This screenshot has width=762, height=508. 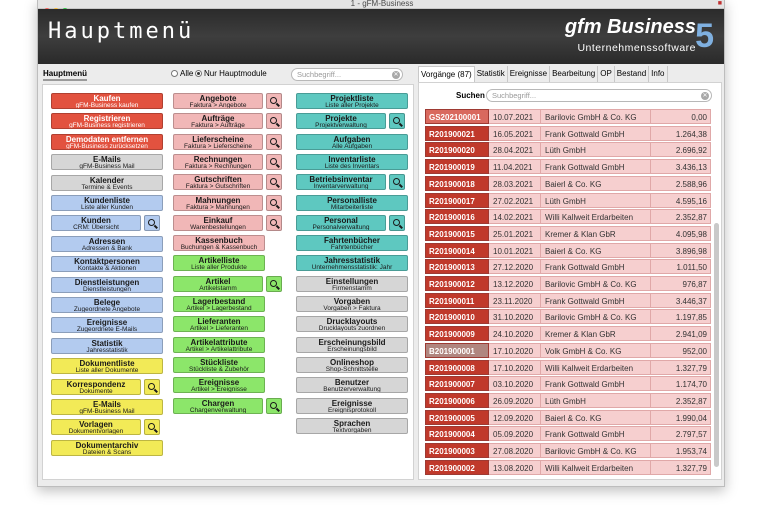 I want to click on search-gutschriften-button, so click(x=274, y=182).